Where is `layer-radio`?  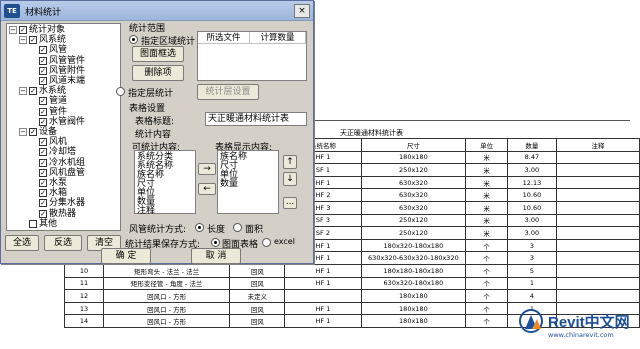
layer-radio is located at coordinates (120, 91).